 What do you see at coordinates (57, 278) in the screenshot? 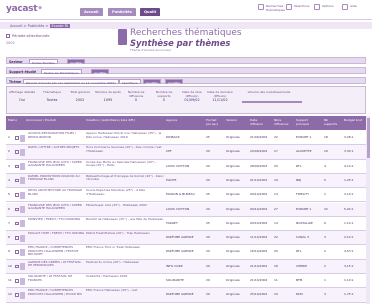
I see `cell-annonceur: SOLIDARITE / LE FESTIVAL DE FRANCES` at bounding box center [57, 278].